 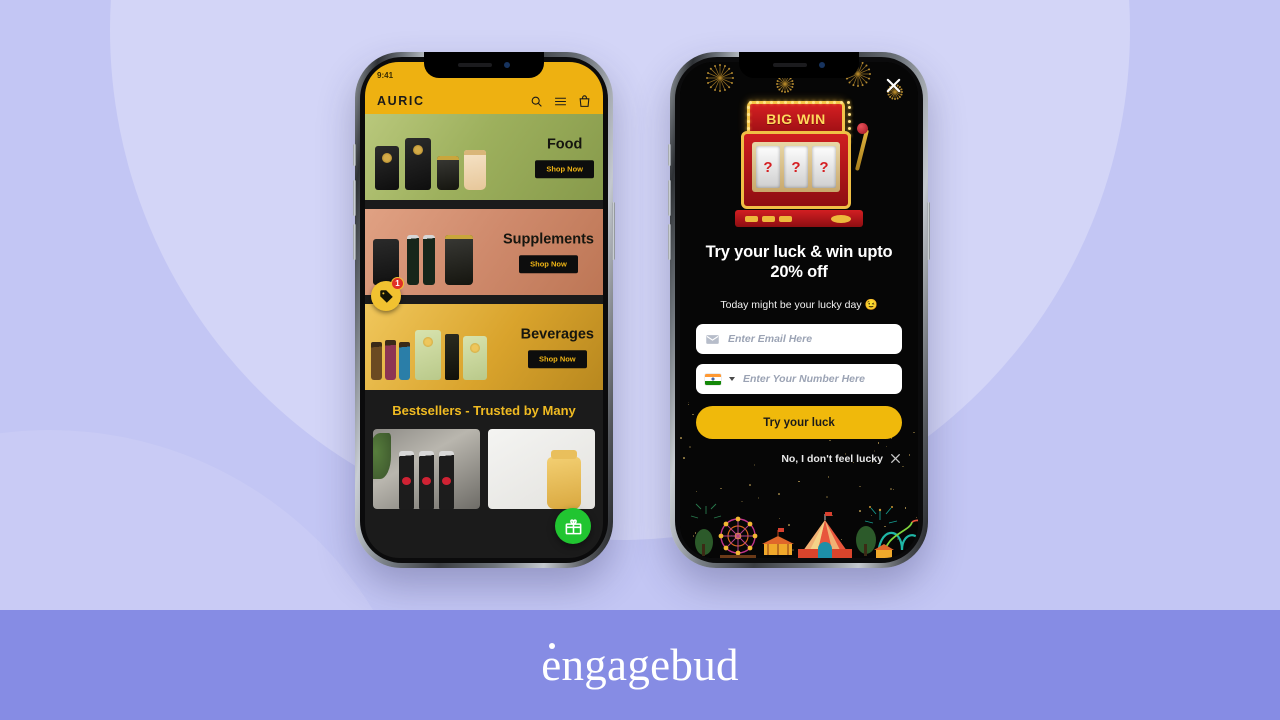 I want to click on gift-icon, so click(x=573, y=526).